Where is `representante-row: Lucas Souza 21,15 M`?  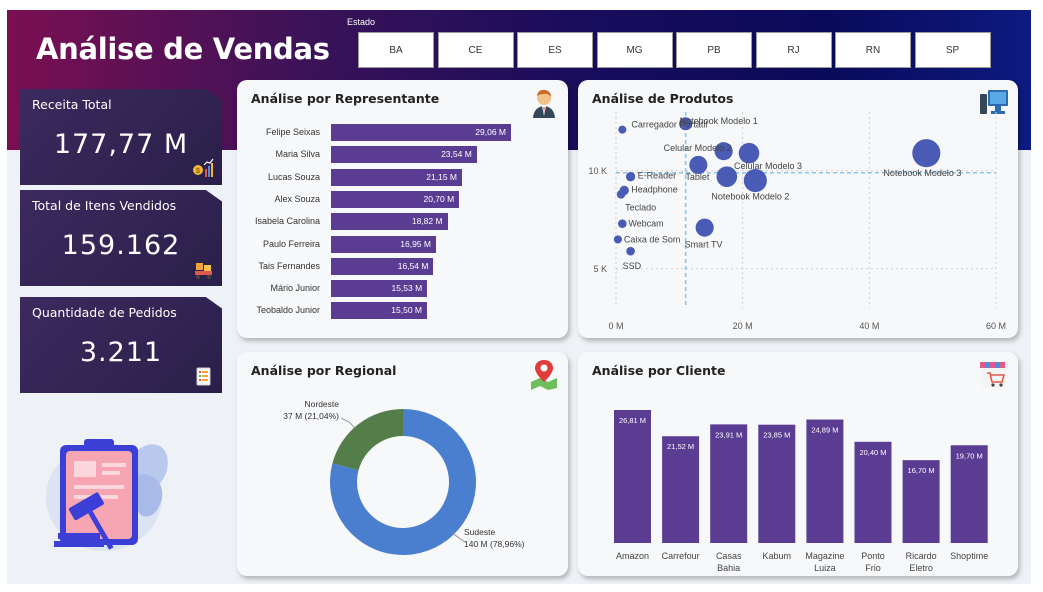
representante-row: Lucas Souza 21,15 M is located at coordinates (397, 177).